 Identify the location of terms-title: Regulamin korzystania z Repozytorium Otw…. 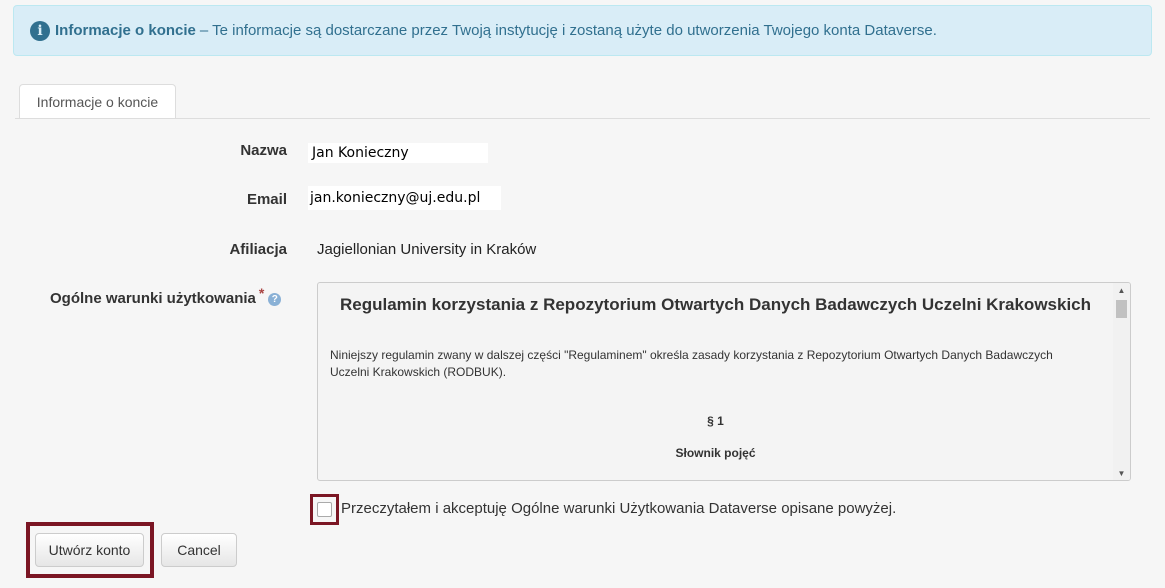
(715, 304).